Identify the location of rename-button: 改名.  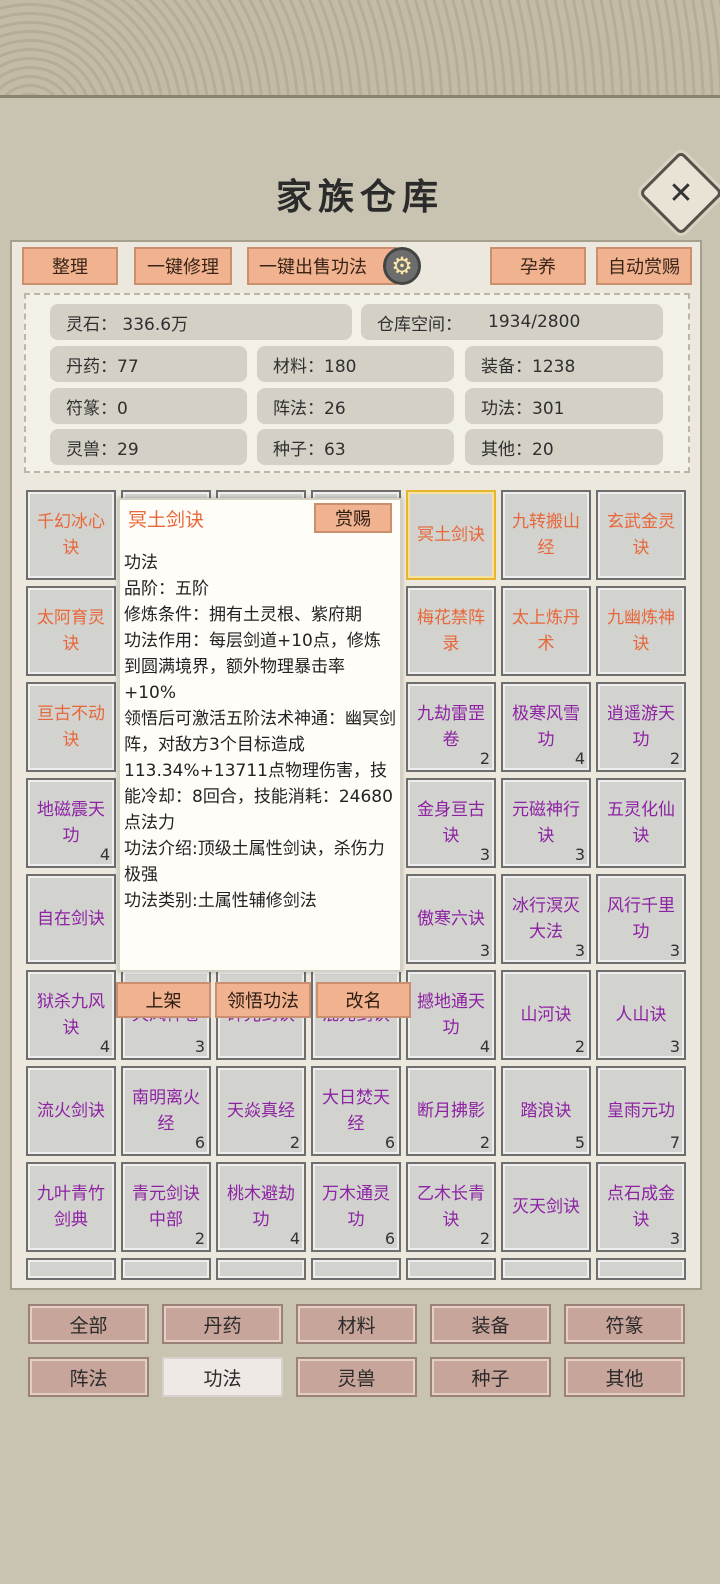
(363, 1000).